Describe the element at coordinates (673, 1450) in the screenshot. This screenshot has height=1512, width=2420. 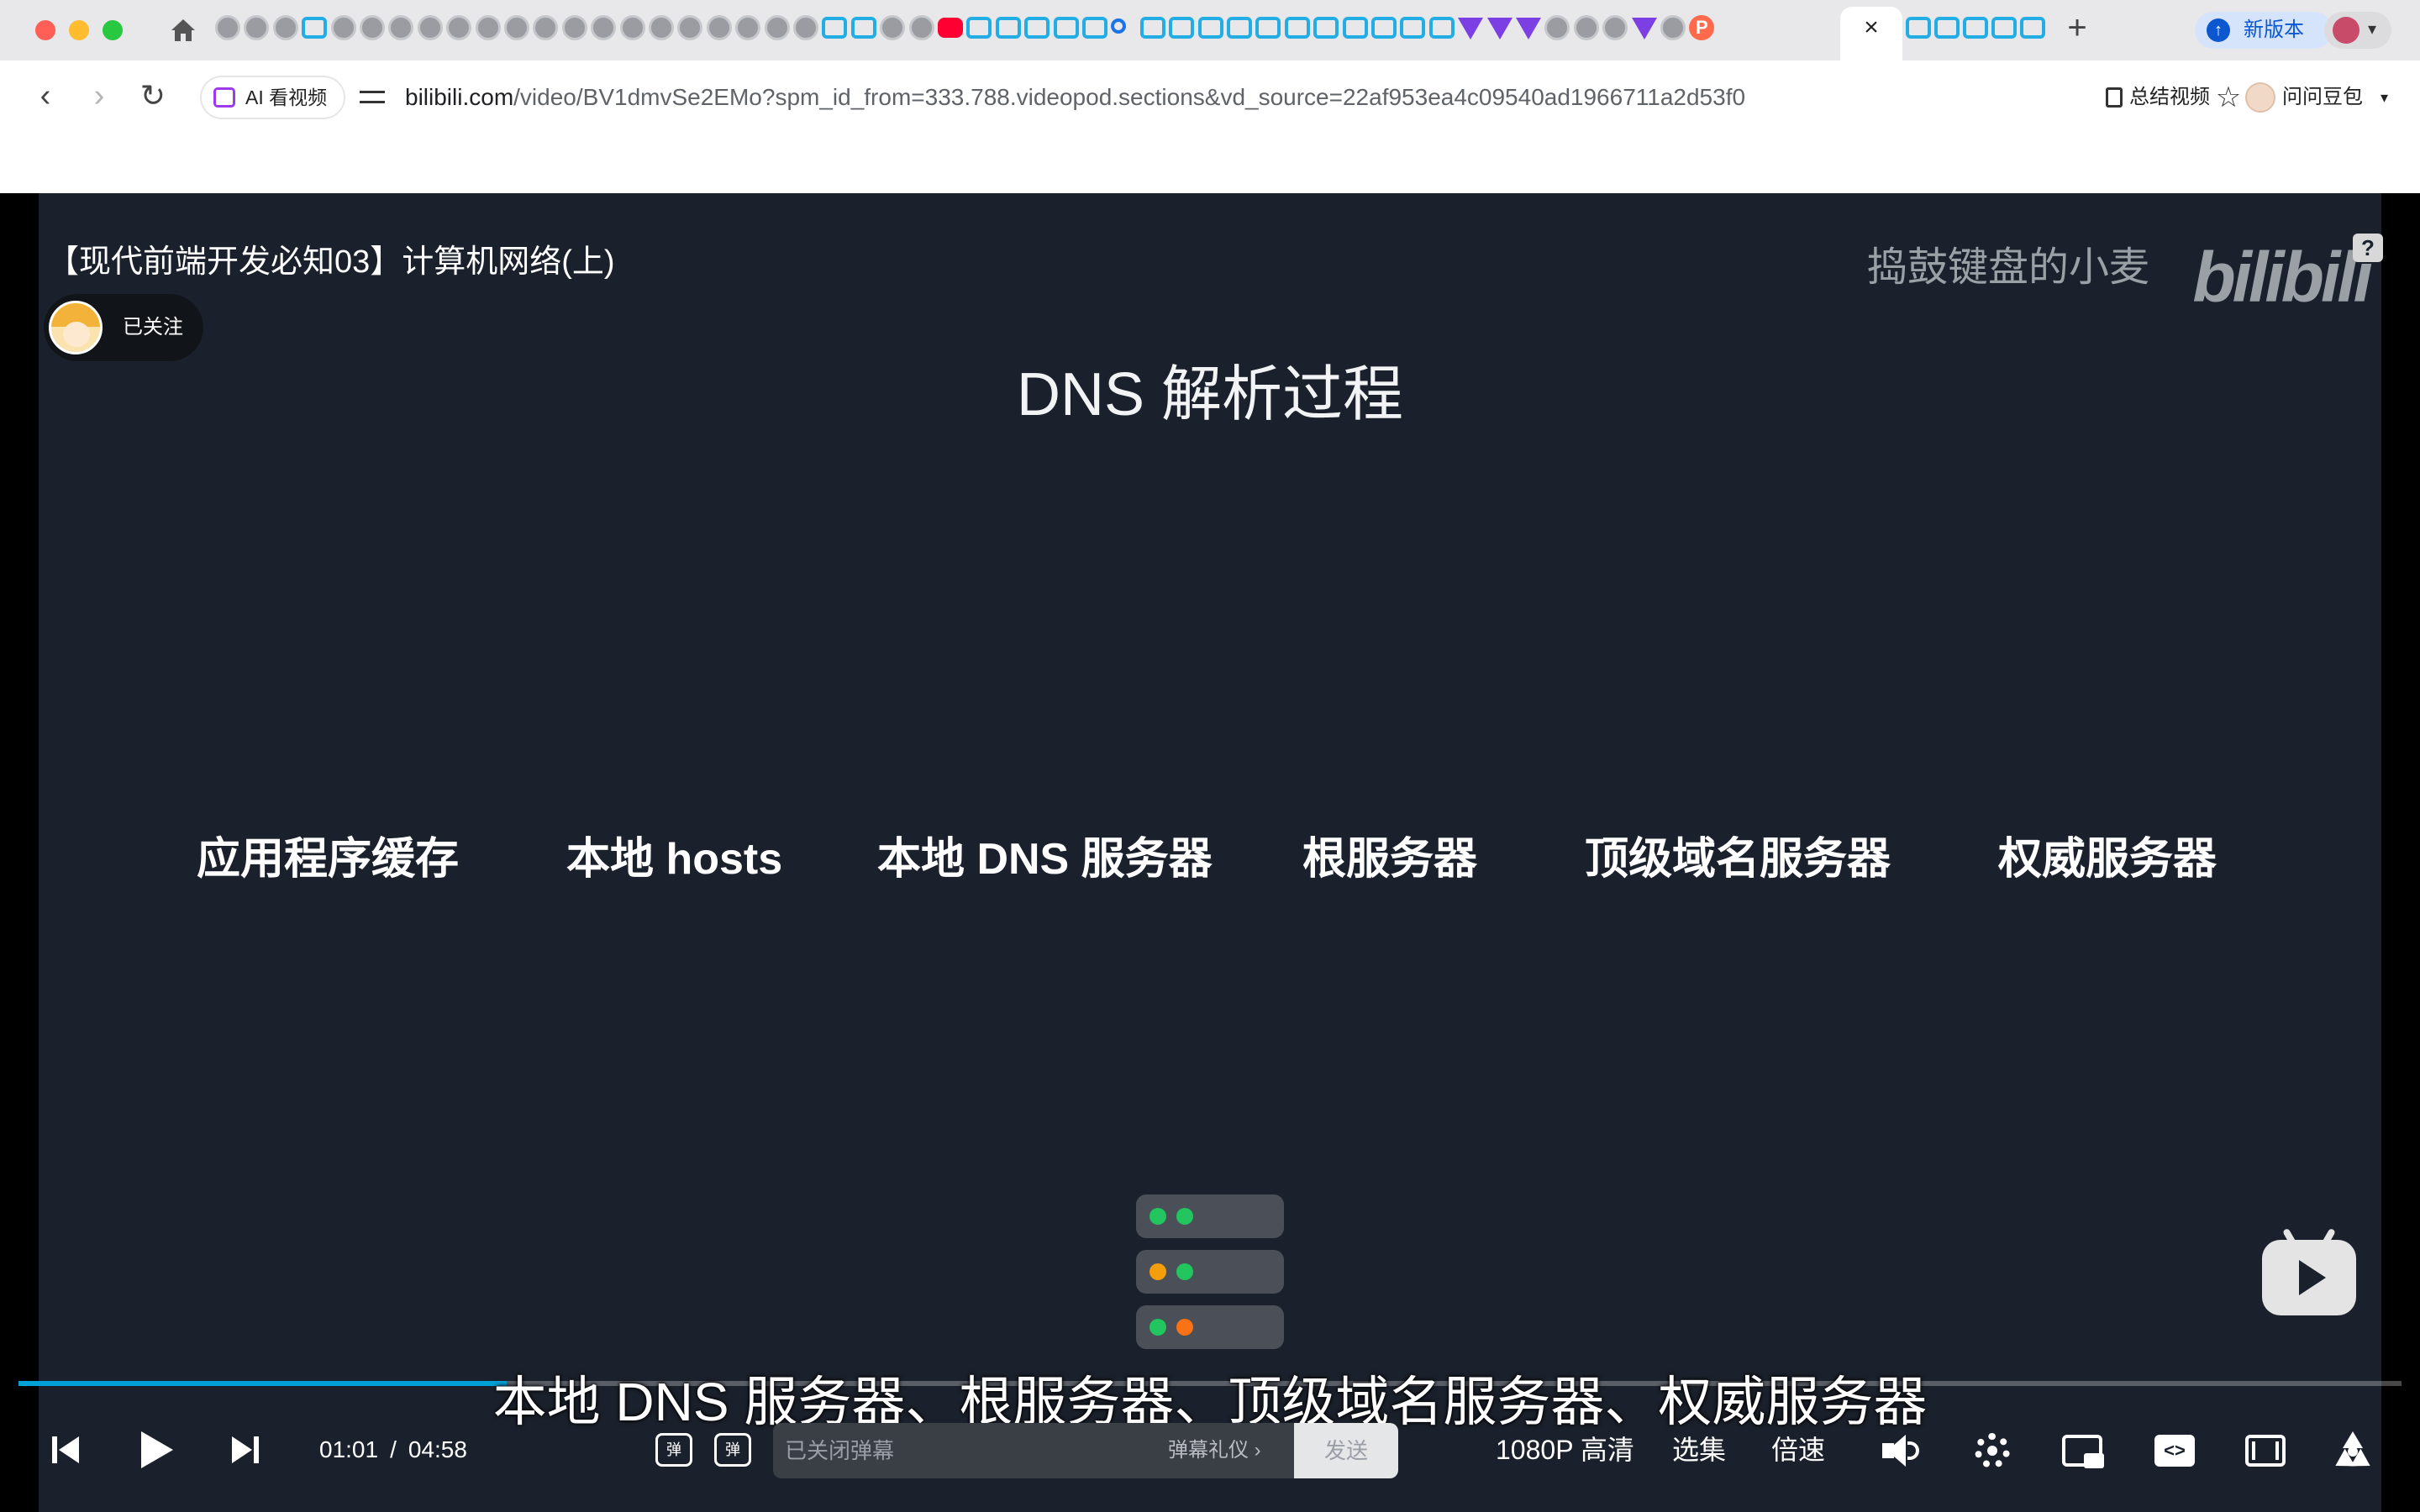
I see `danmaku-toggle-icon: 弹` at that location.